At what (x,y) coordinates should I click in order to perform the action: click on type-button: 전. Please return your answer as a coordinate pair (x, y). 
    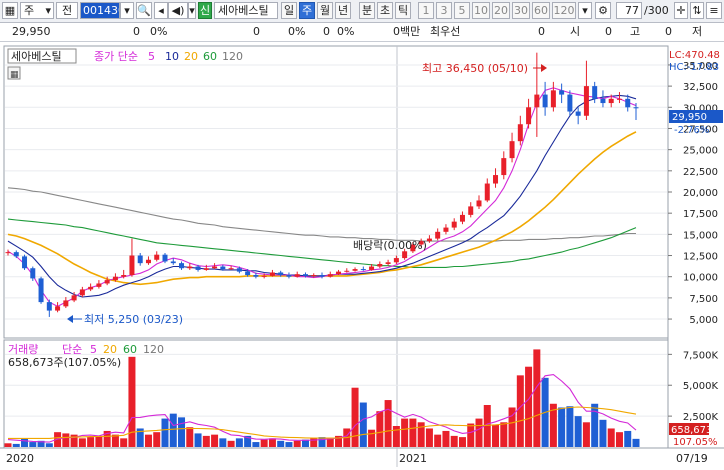
    Looking at the image, I should click on (67, 10).